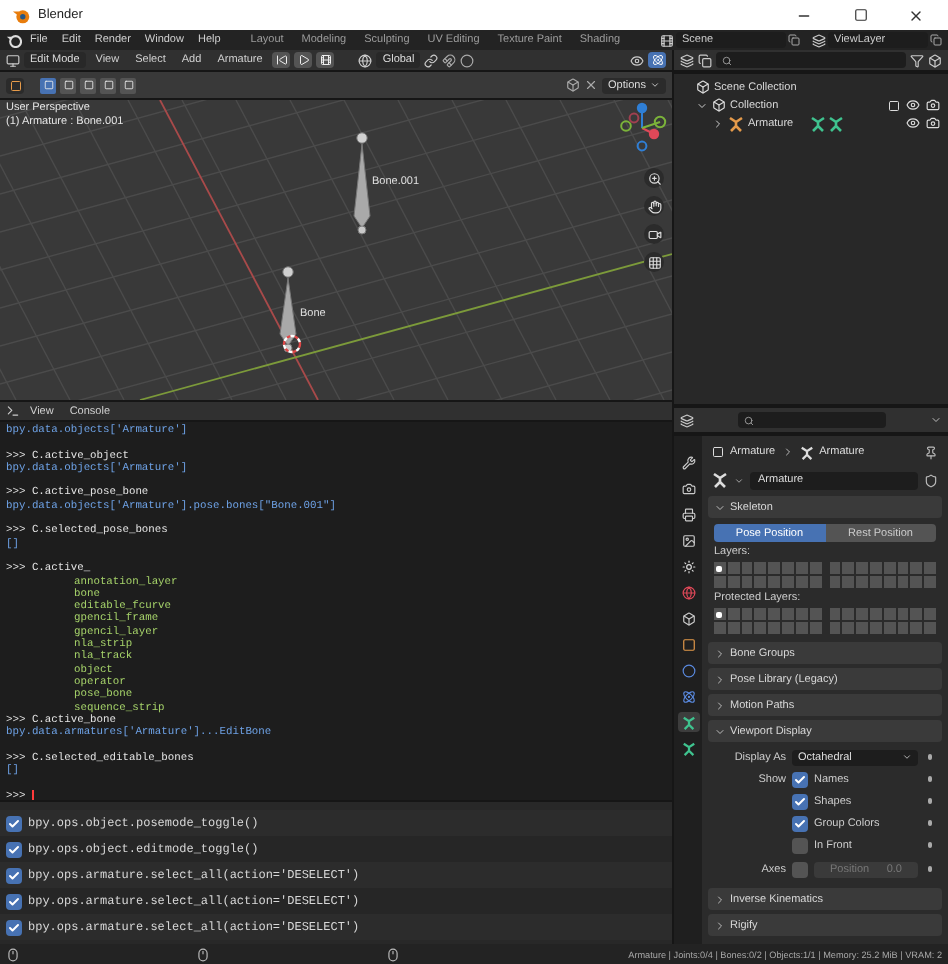  I want to click on new-scene-icon, so click(794, 40).